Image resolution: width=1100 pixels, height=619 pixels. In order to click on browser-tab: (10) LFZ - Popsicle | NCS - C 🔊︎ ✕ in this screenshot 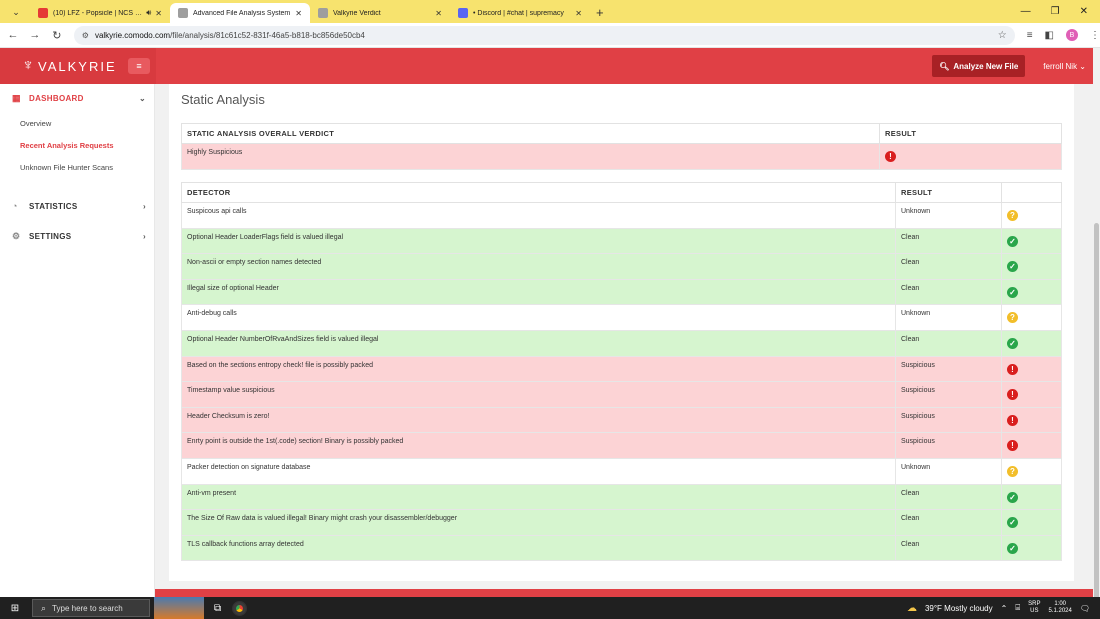, I will do `click(100, 13)`.